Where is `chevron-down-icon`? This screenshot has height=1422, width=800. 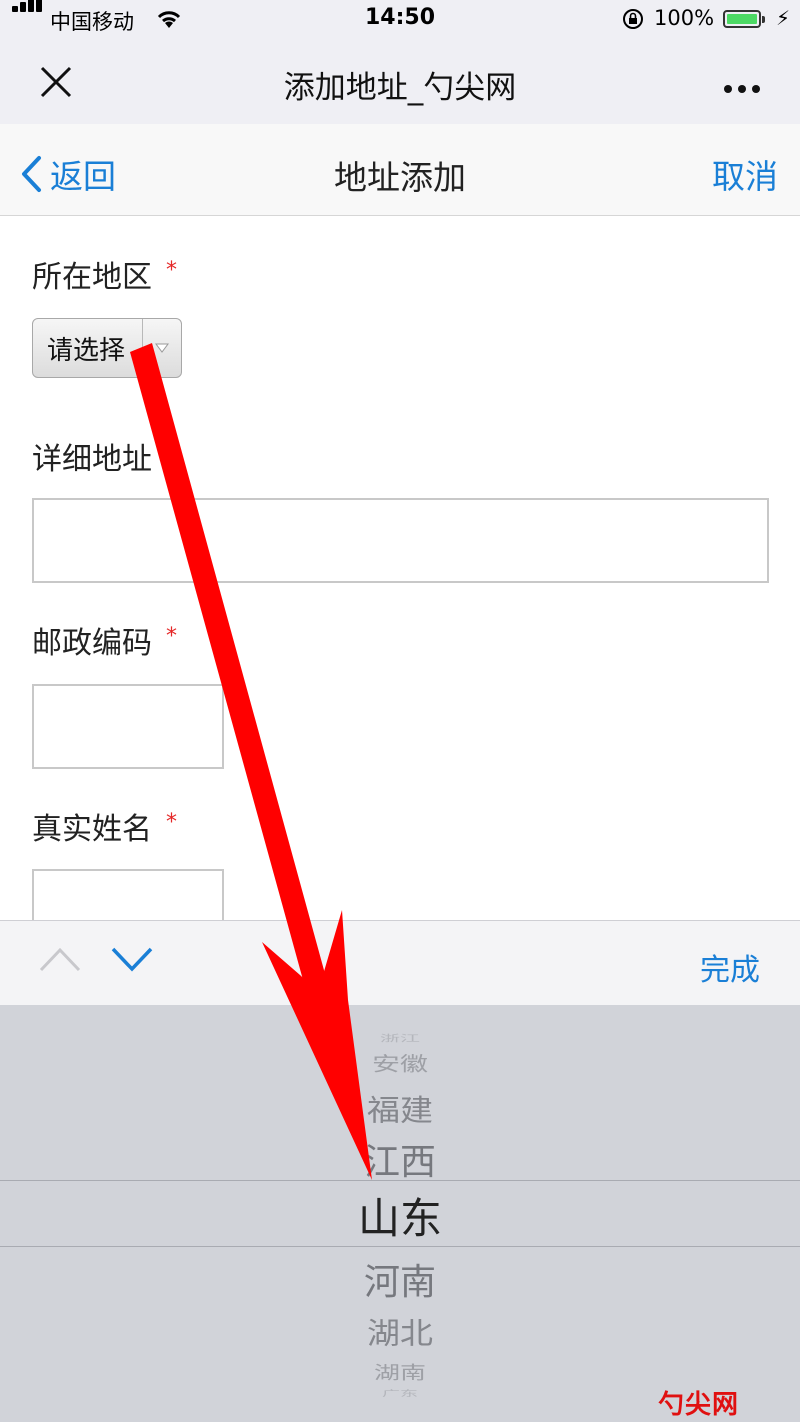 chevron-down-icon is located at coordinates (132, 959).